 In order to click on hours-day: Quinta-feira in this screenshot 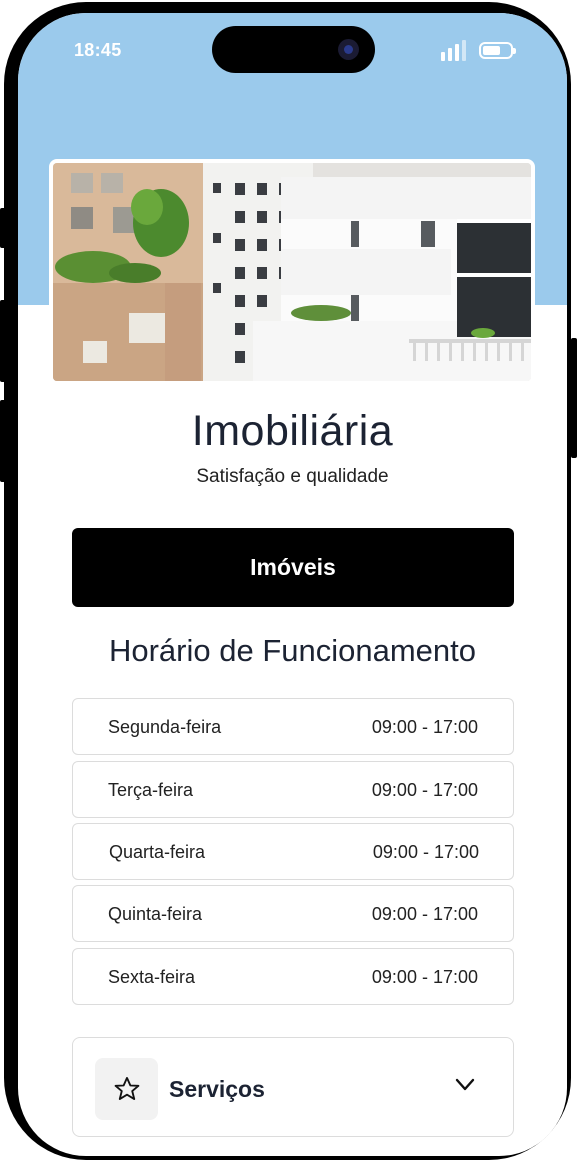, I will do `click(155, 914)`.